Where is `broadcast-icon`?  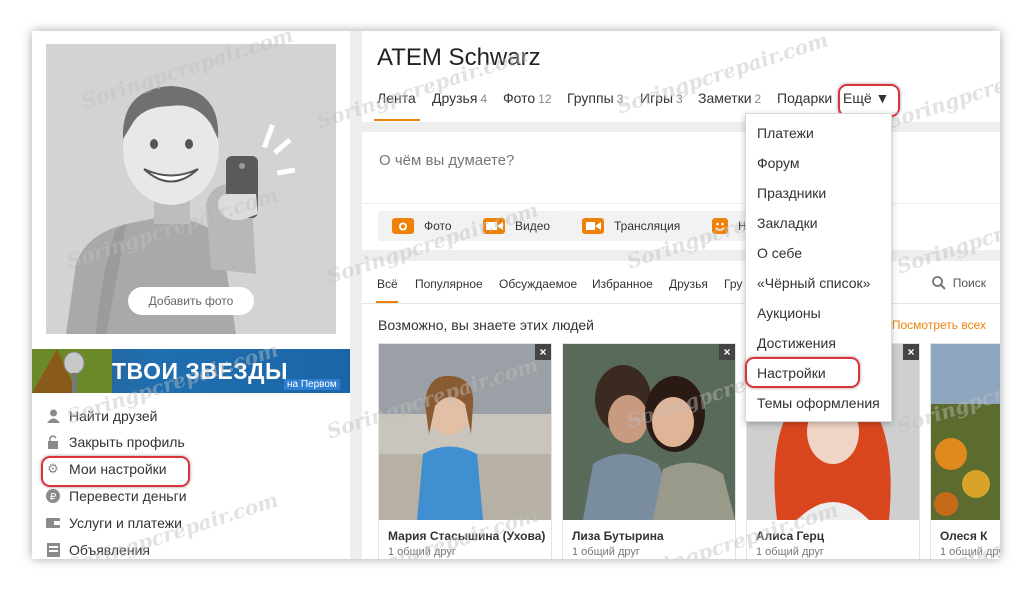
broadcast-icon is located at coordinates (593, 226).